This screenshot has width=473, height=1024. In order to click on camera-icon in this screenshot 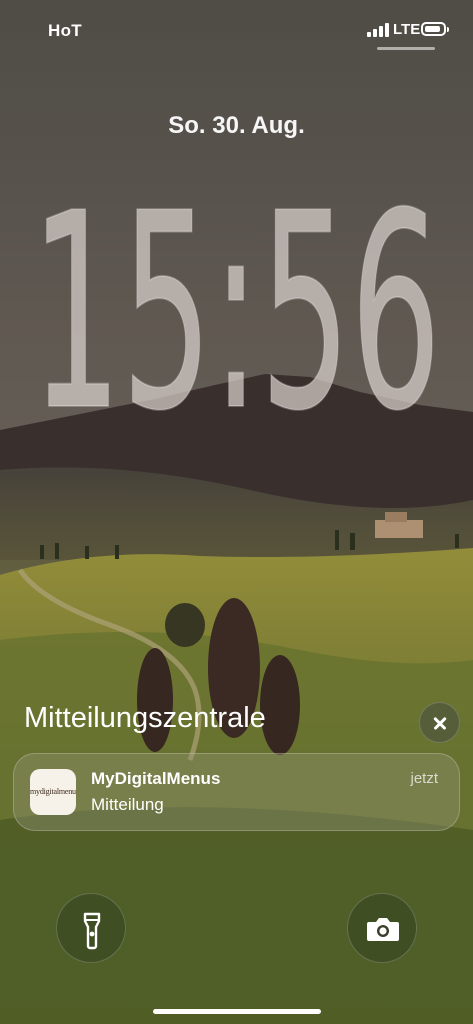, I will do `click(383, 929)`.